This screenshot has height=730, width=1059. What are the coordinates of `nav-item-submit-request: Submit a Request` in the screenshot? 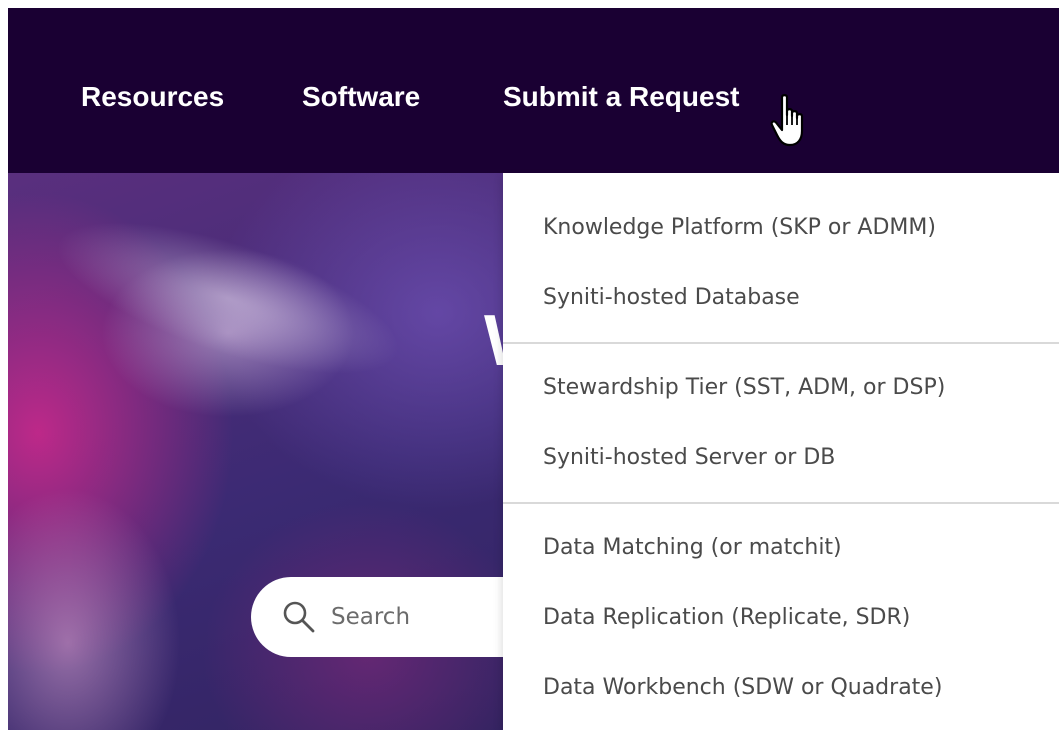 It's located at (621, 97).